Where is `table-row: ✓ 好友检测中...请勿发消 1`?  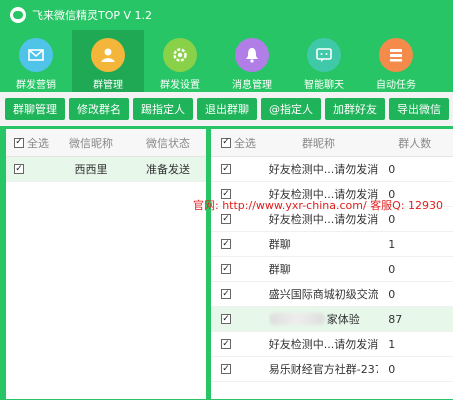 table-row: ✓ 好友检测中...请勿发消 1 is located at coordinates (332, 344).